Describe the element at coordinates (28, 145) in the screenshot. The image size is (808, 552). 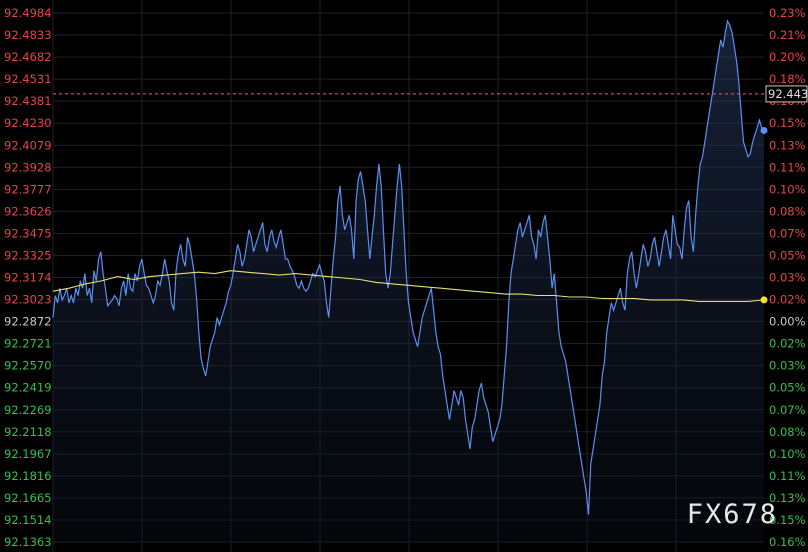
I see `left-tick-label: 92.4079` at that location.